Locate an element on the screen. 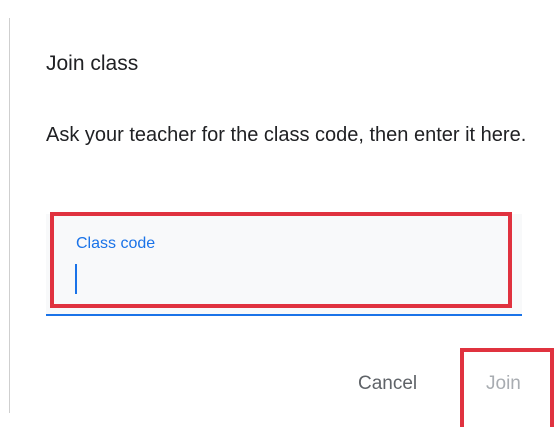  join-button: Join is located at coordinates (503, 384).